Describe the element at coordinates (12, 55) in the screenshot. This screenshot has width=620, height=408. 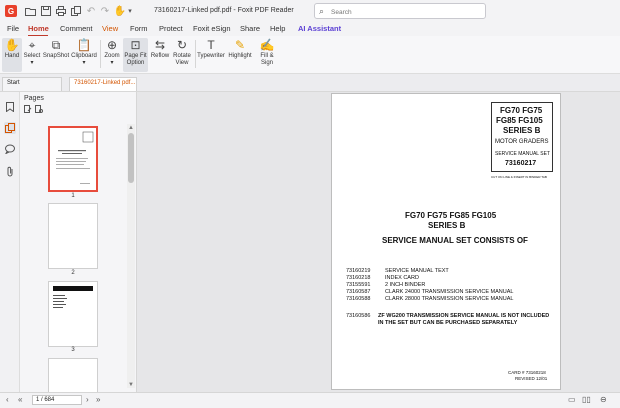
I see `hand-tool-button: ✋ Hand` at that location.